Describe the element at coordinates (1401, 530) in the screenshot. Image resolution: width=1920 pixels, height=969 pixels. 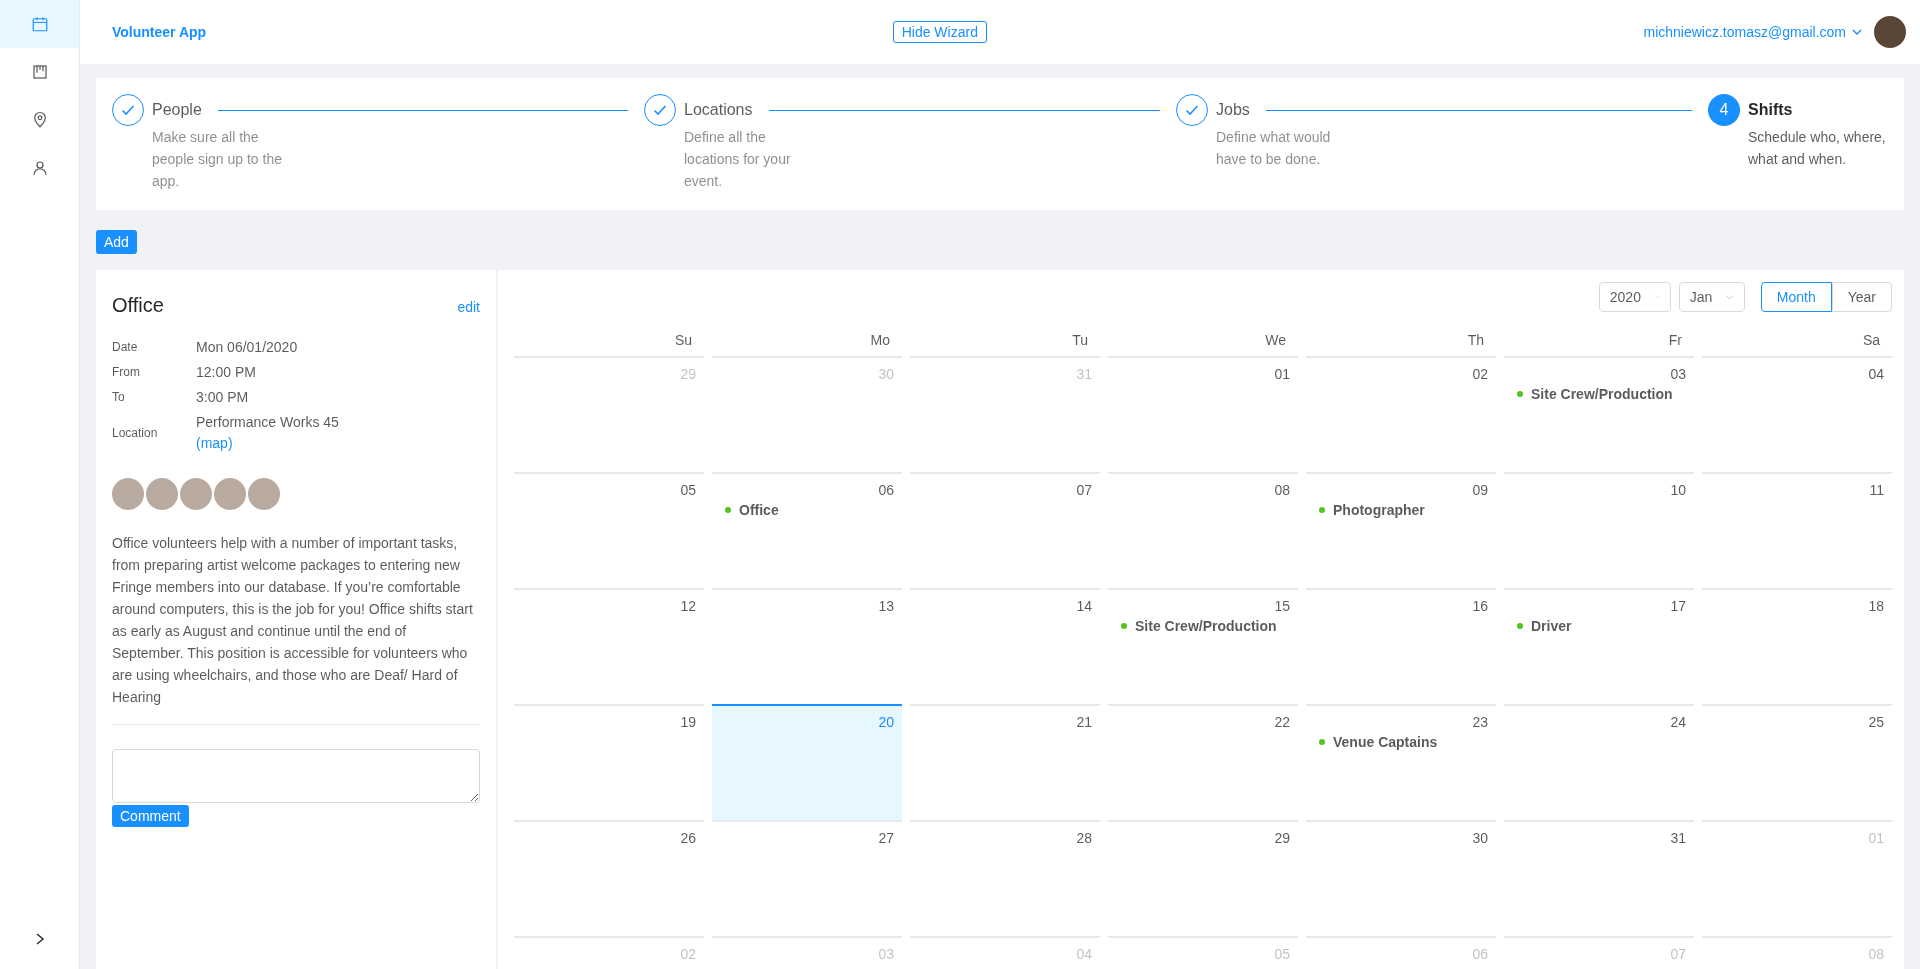
I see `calendar-day: 09 Photographer` at that location.